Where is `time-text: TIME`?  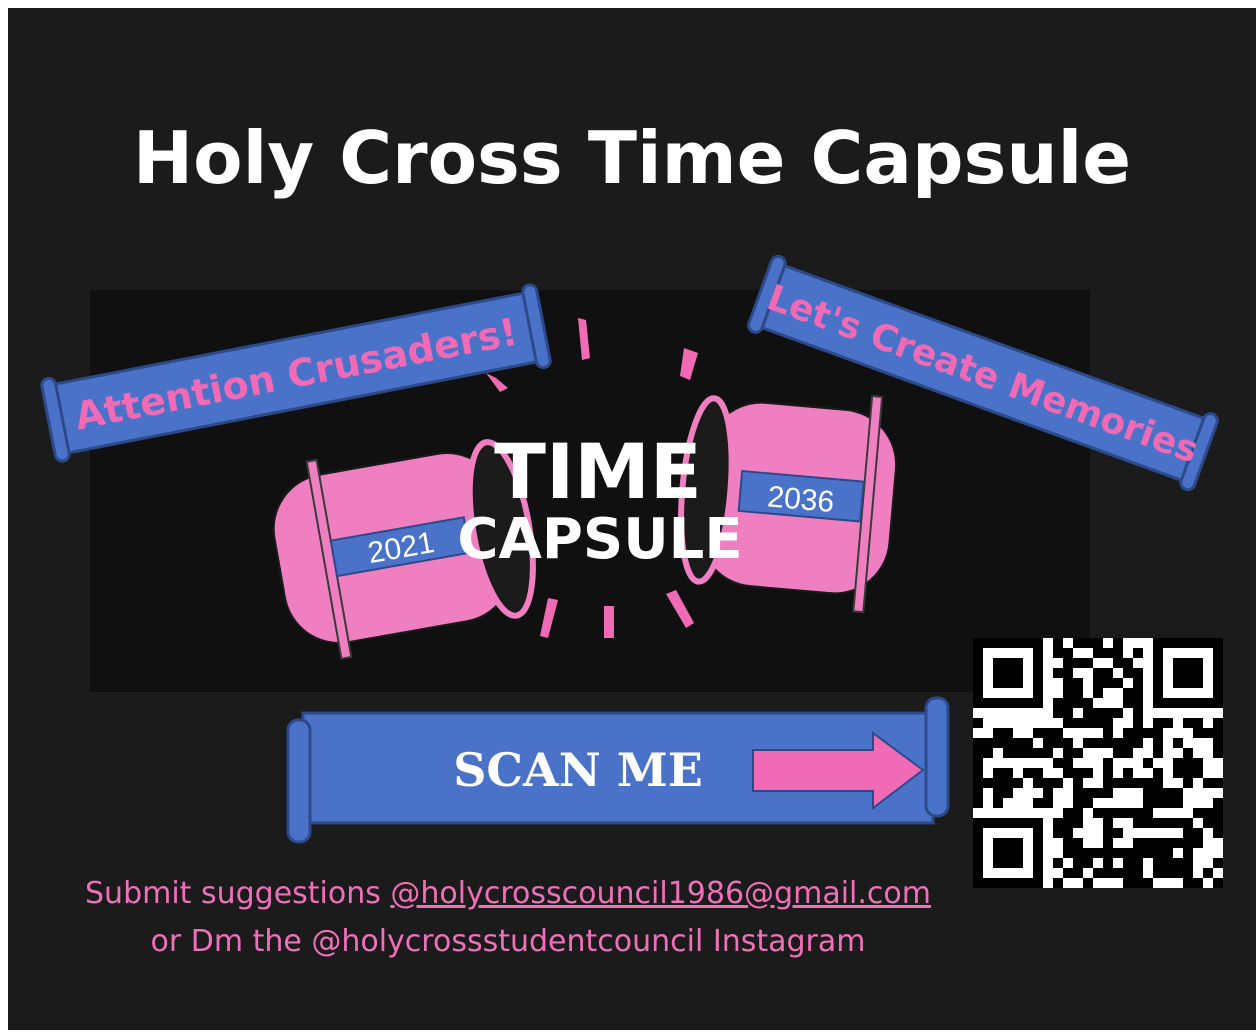
time-text: TIME is located at coordinates (598, 471).